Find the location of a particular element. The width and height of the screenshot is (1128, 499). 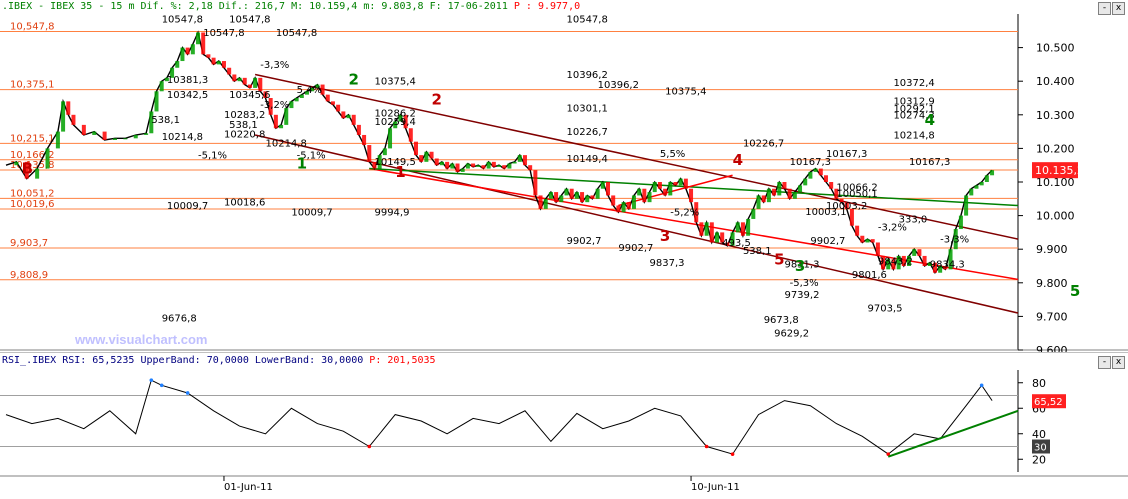

level-label: 10,051,2 is located at coordinates (32, 193).